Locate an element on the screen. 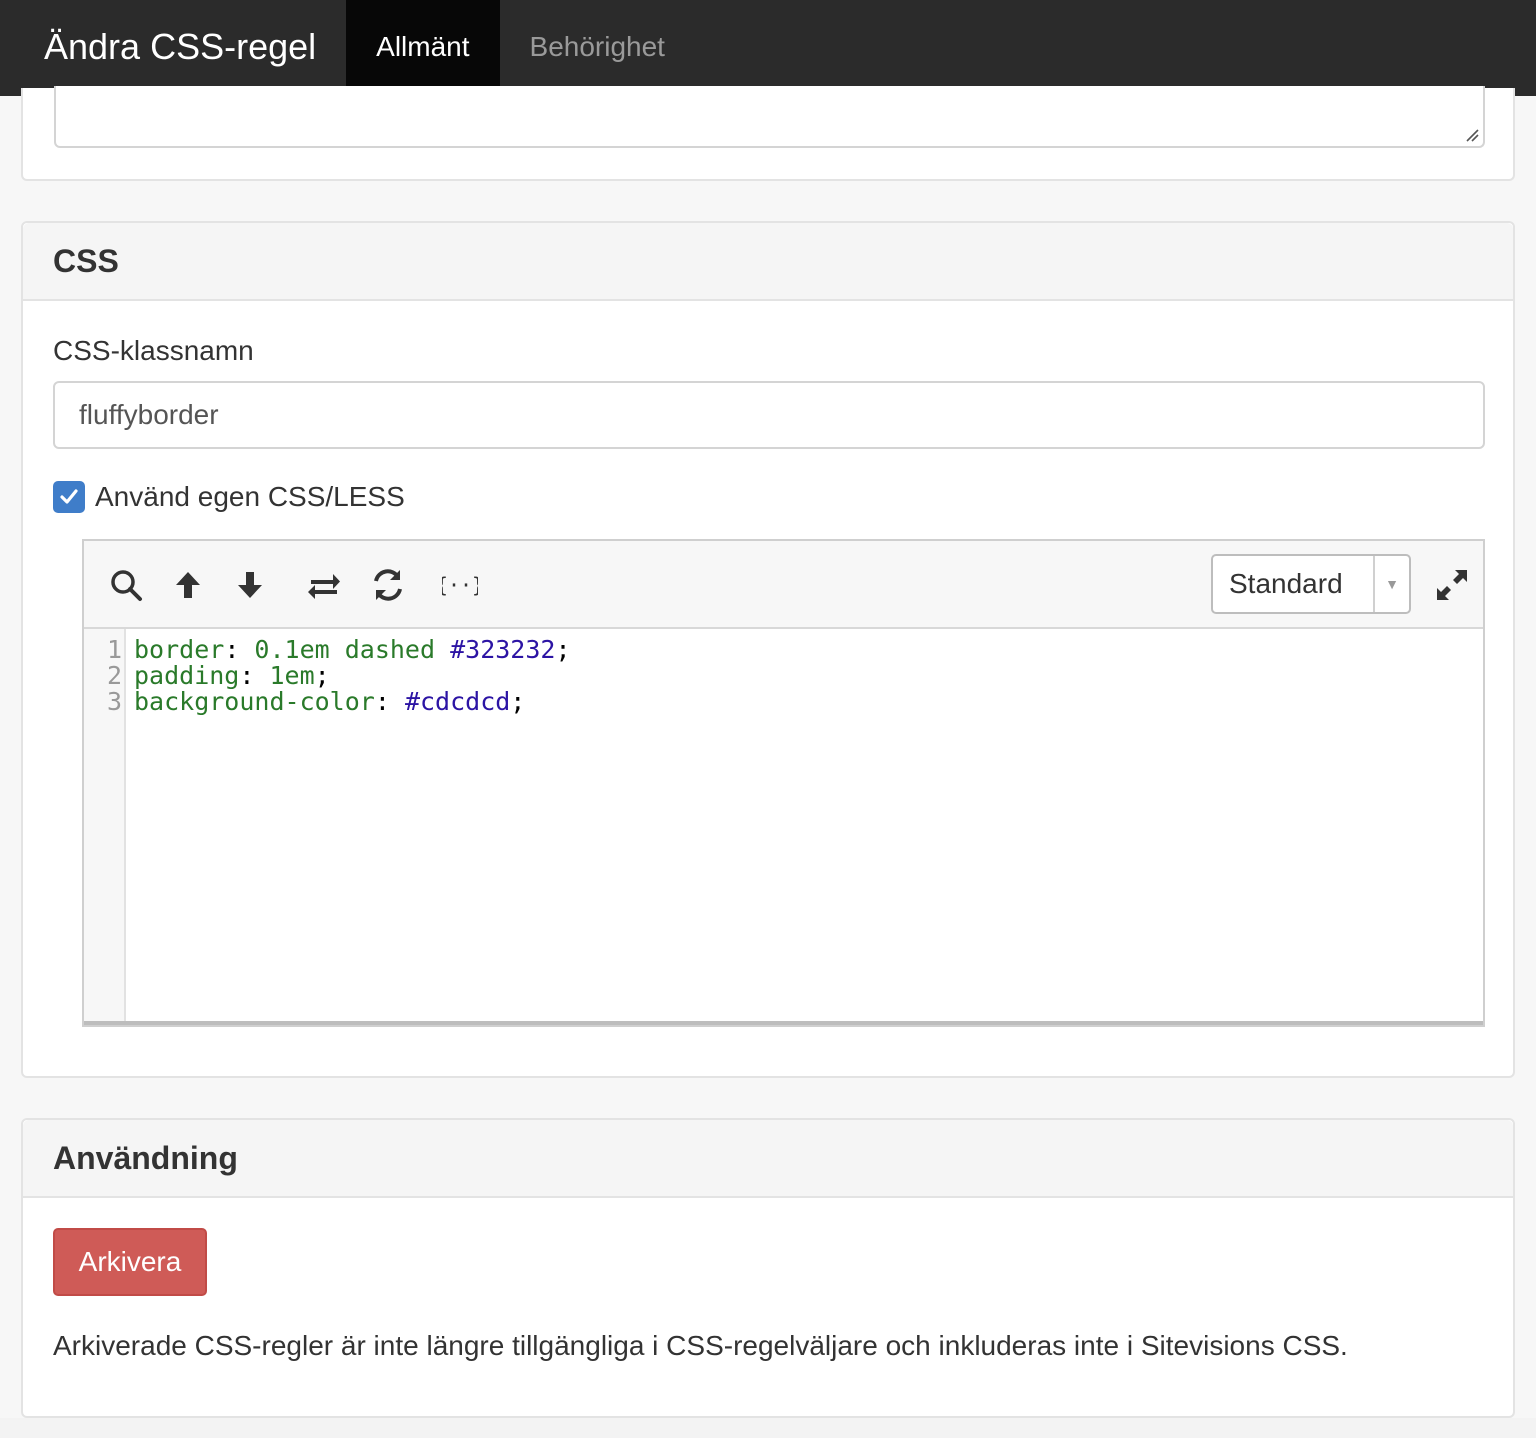  usage-panel-heading: Användning is located at coordinates (768, 1159).